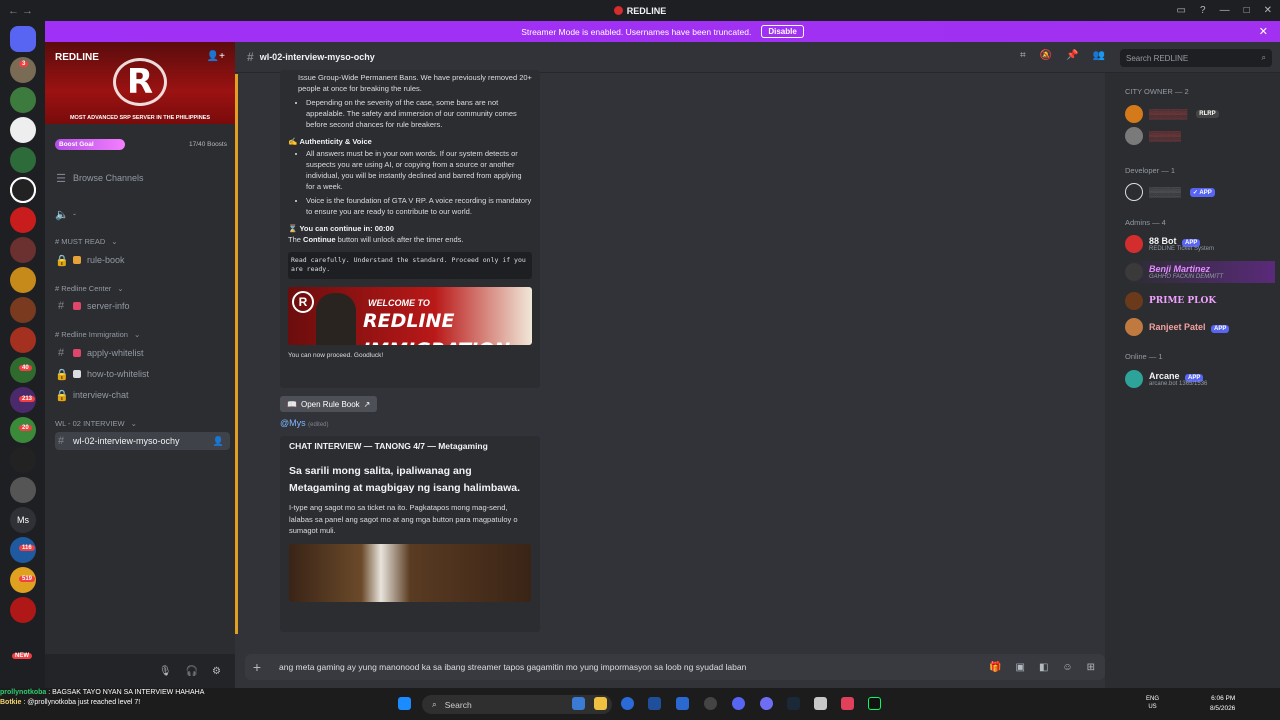  Describe the element at coordinates (142, 260) in the screenshot. I see `channel-rule-book: 🔒 rule-book` at that location.